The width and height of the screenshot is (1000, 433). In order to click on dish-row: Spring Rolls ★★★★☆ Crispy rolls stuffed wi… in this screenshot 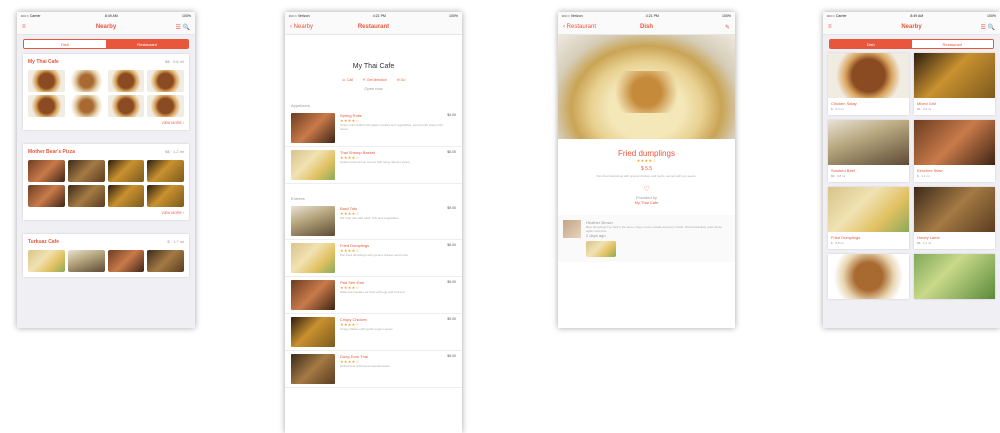, I will do `click(373, 128)`.